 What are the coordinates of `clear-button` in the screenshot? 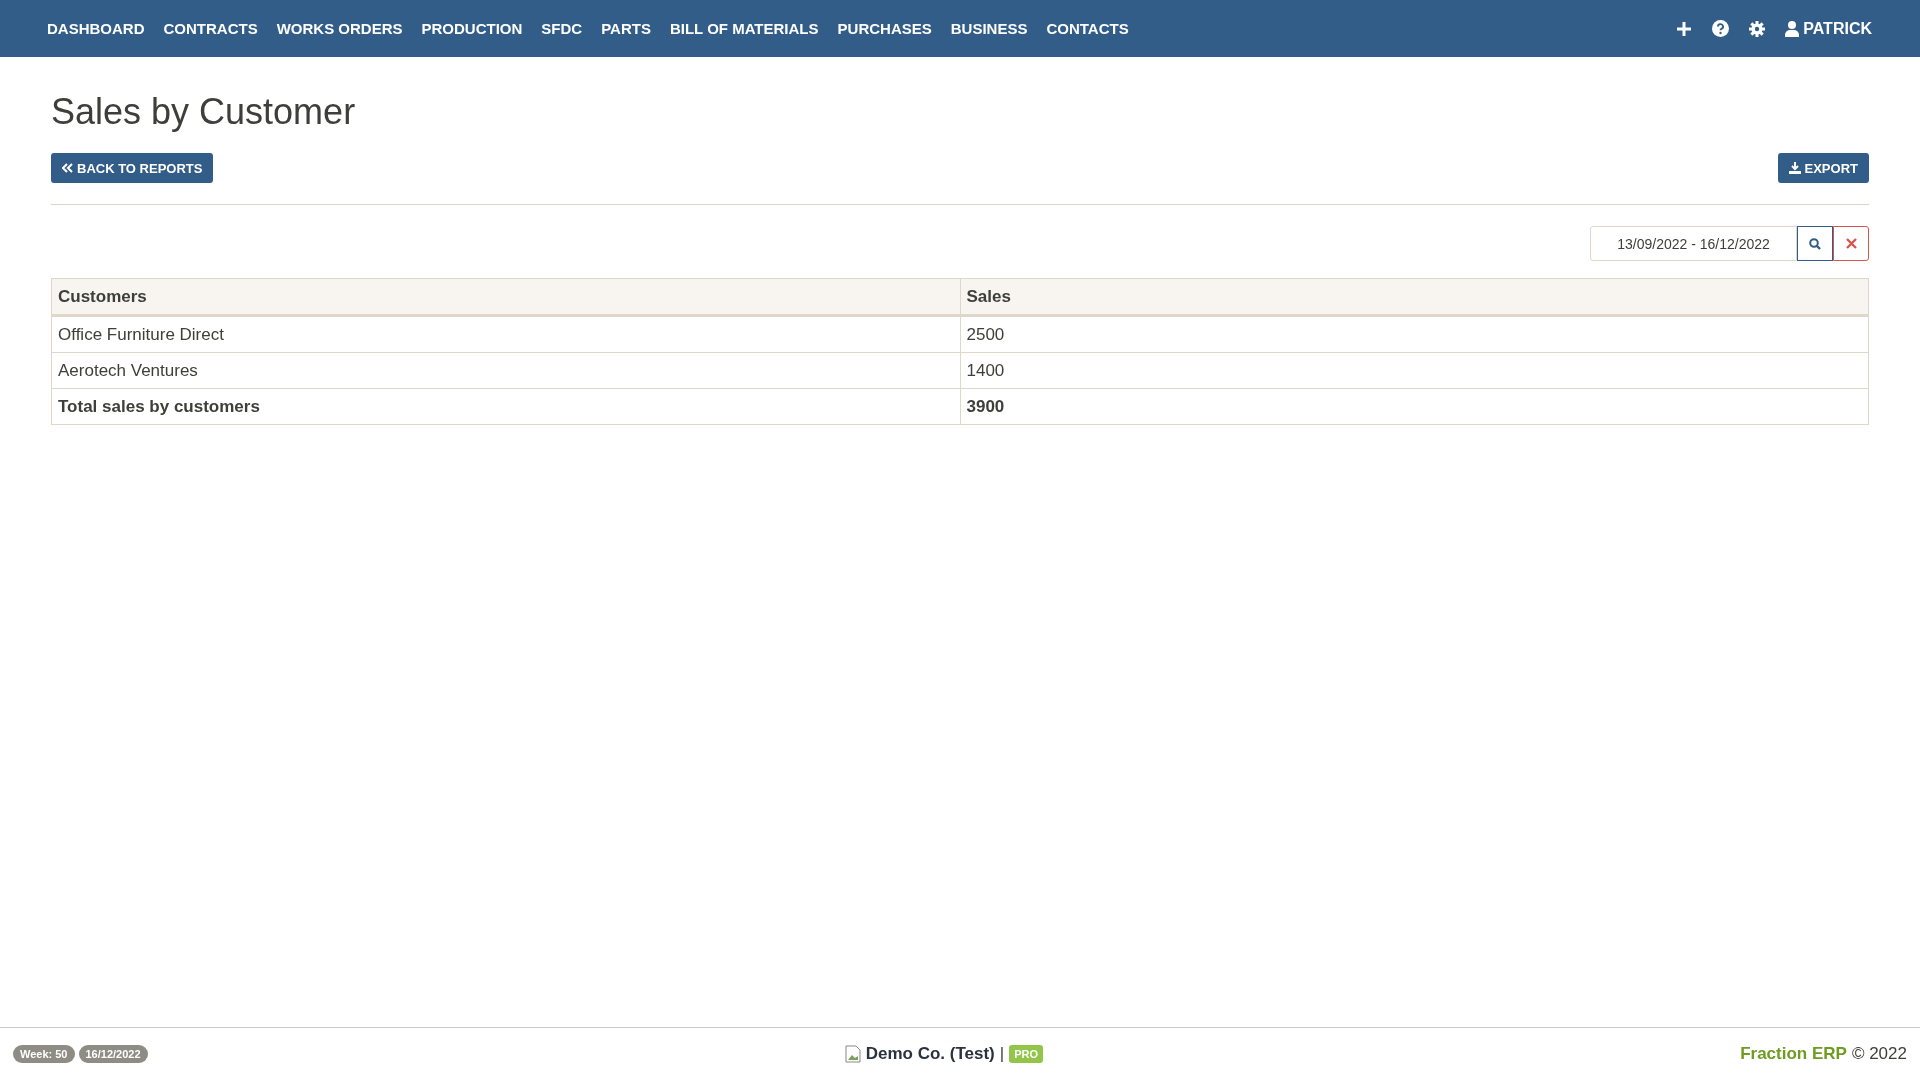 It's located at (1851, 243).